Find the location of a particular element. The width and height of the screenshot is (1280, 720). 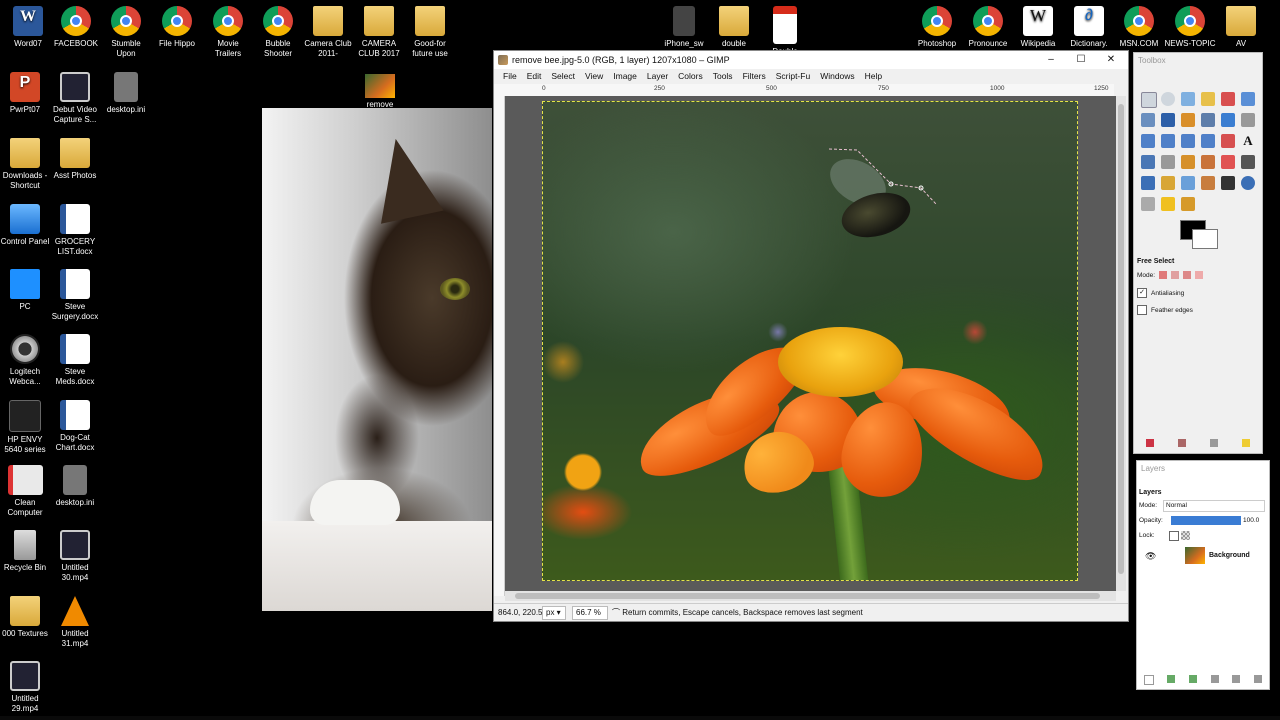

desktop-icon: Stumble Upon is located at coordinates (126, 32).